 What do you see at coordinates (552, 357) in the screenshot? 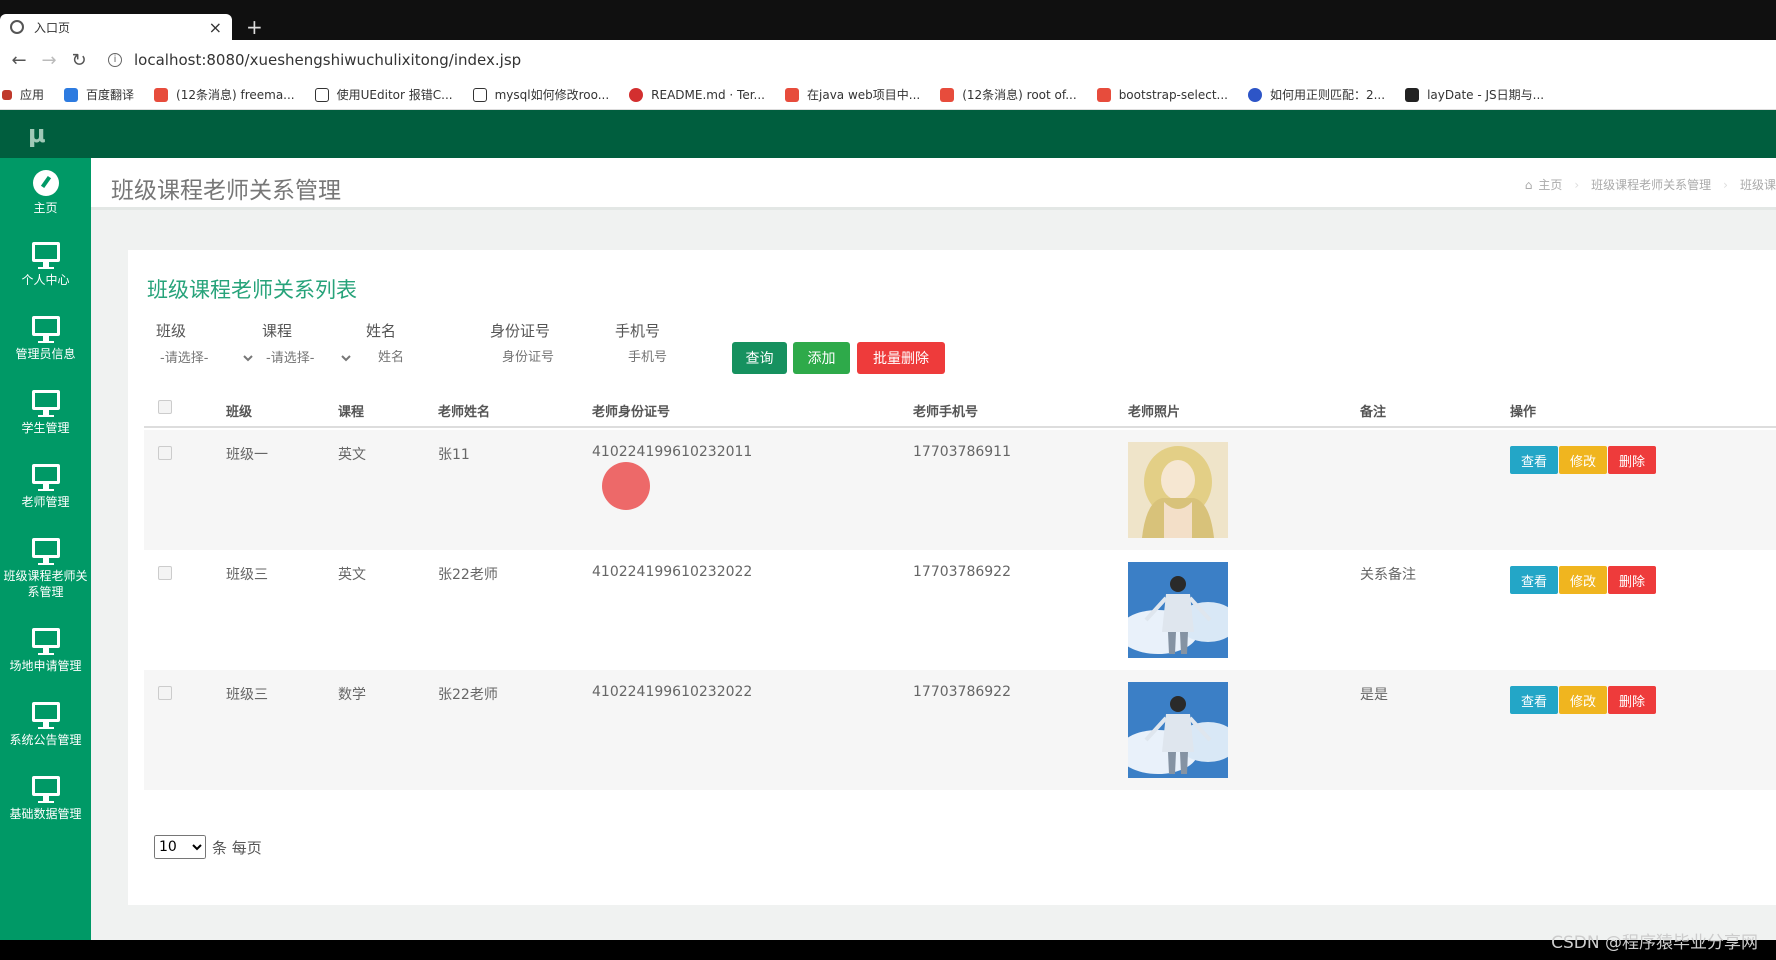
I see `id-number-input` at bounding box center [552, 357].